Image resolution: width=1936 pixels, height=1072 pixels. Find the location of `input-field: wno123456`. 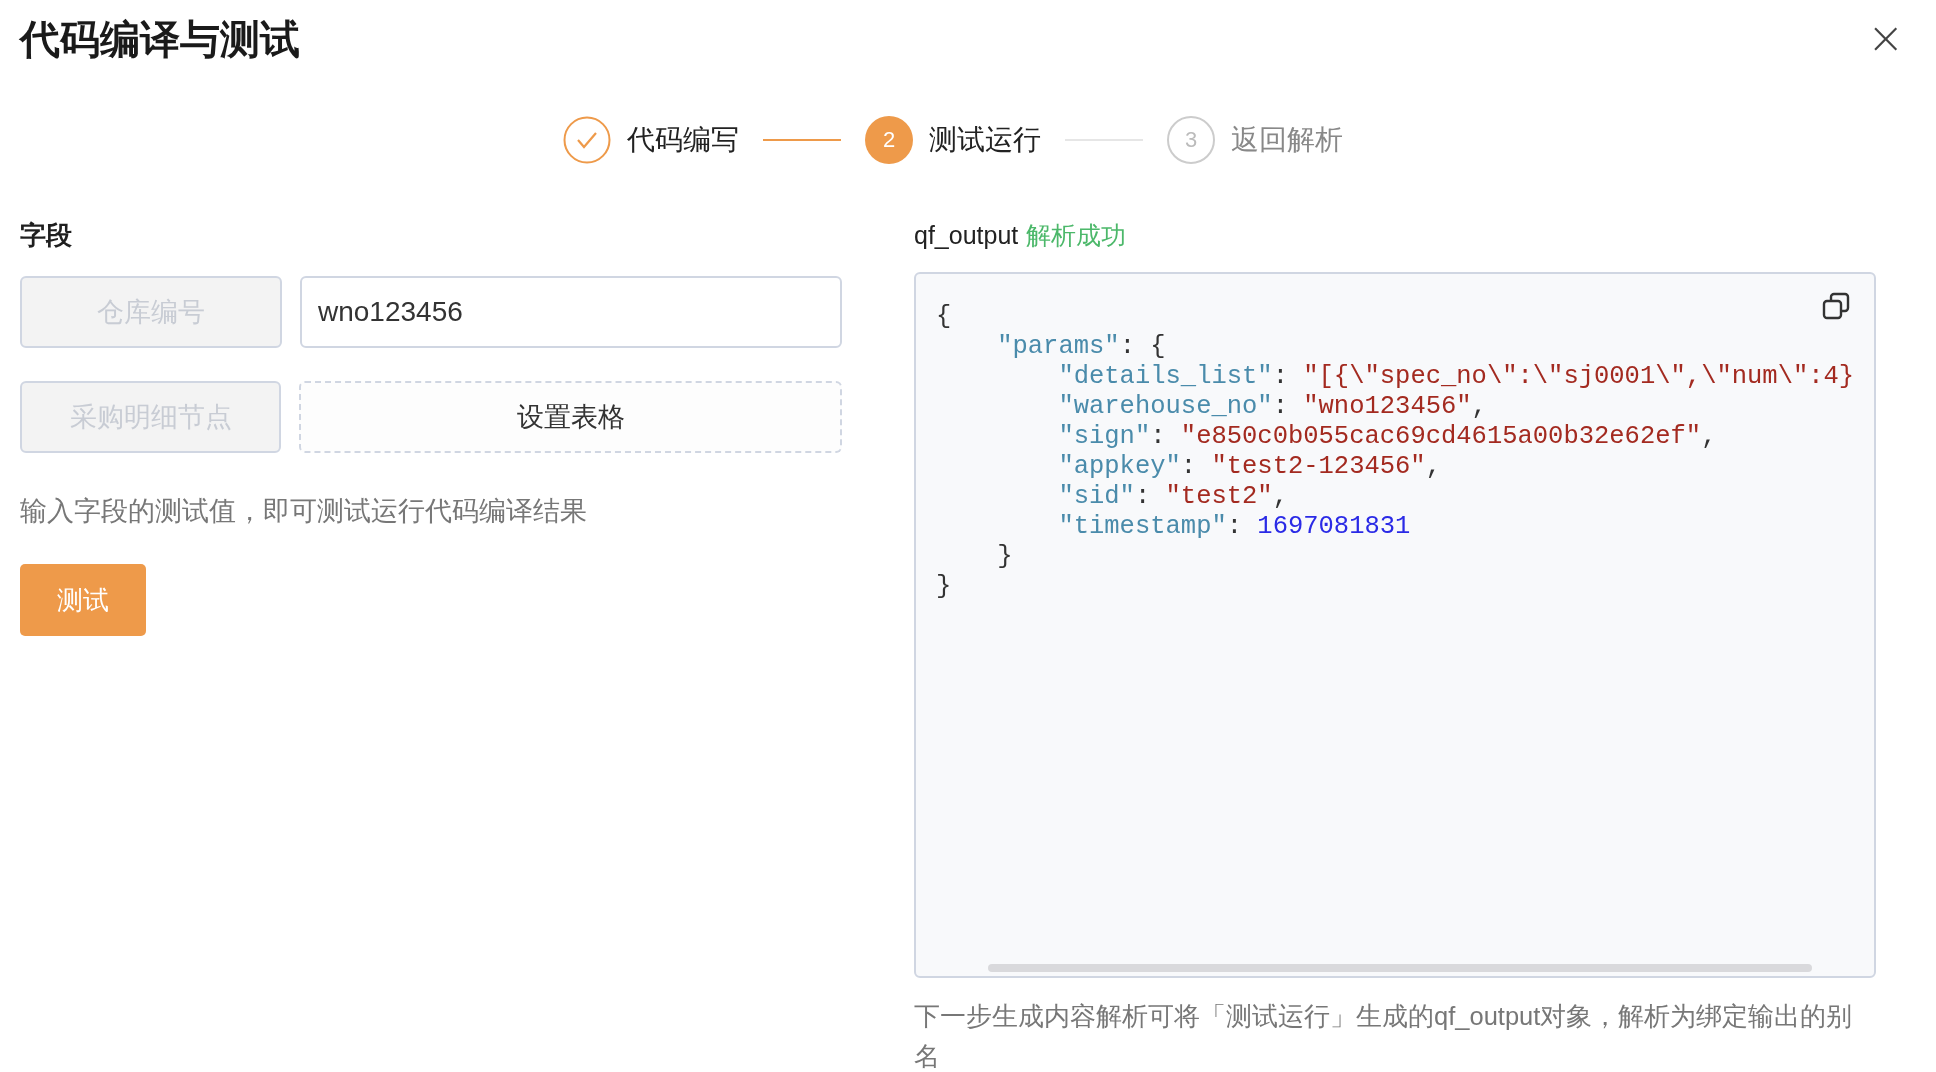

input-field: wno123456 is located at coordinates (571, 312).